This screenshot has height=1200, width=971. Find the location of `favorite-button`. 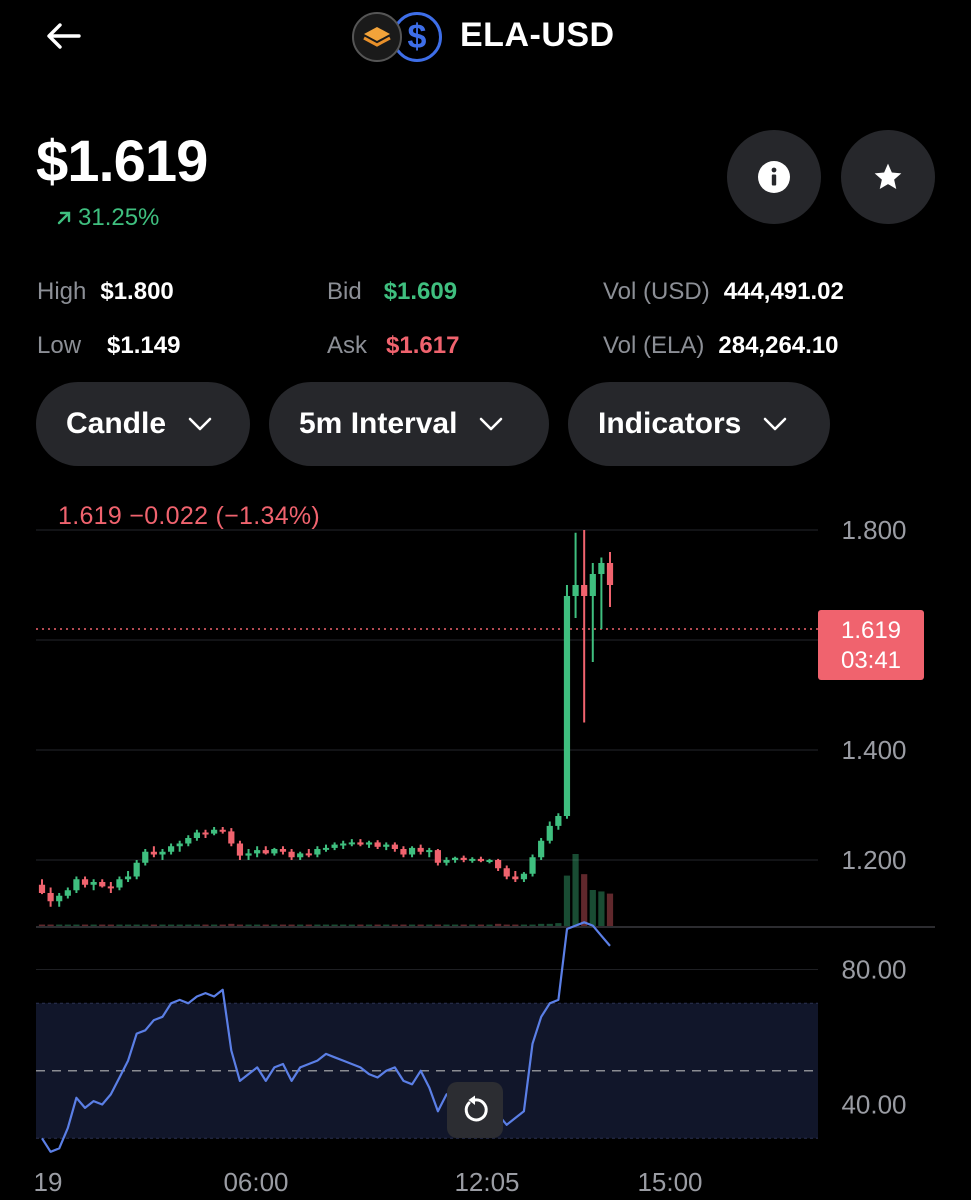

favorite-button is located at coordinates (888, 177).